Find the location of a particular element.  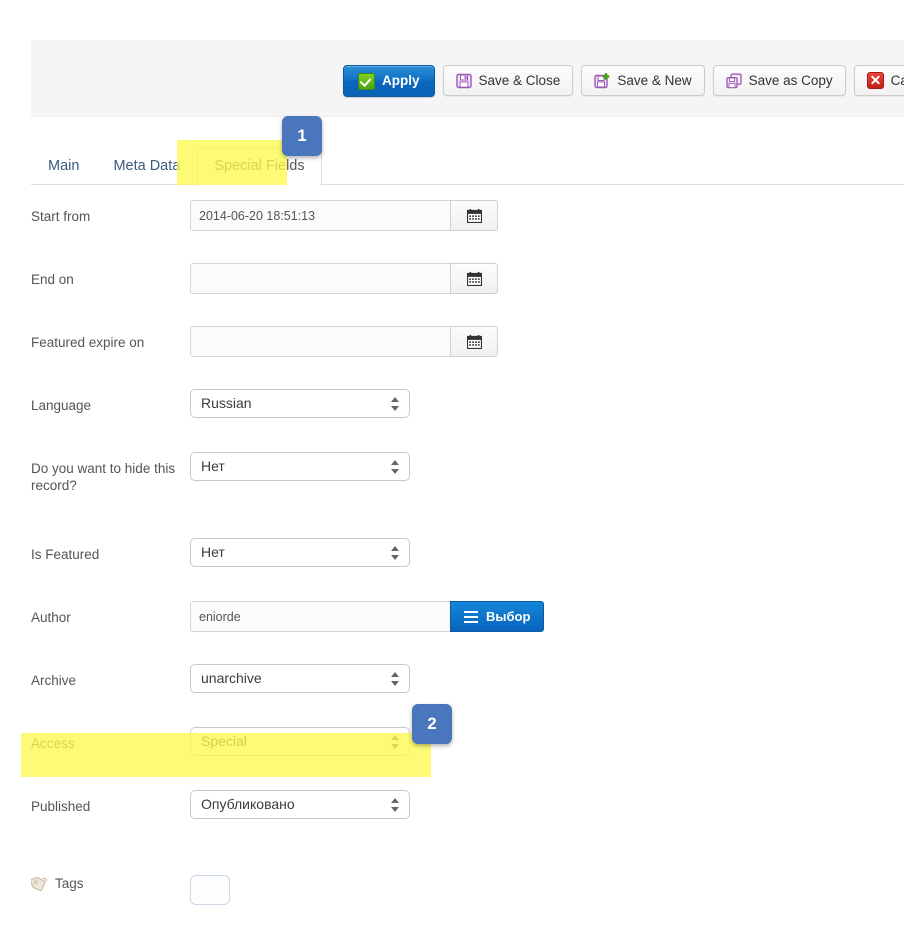

is-featured-label: Is Featured is located at coordinates (65, 554).